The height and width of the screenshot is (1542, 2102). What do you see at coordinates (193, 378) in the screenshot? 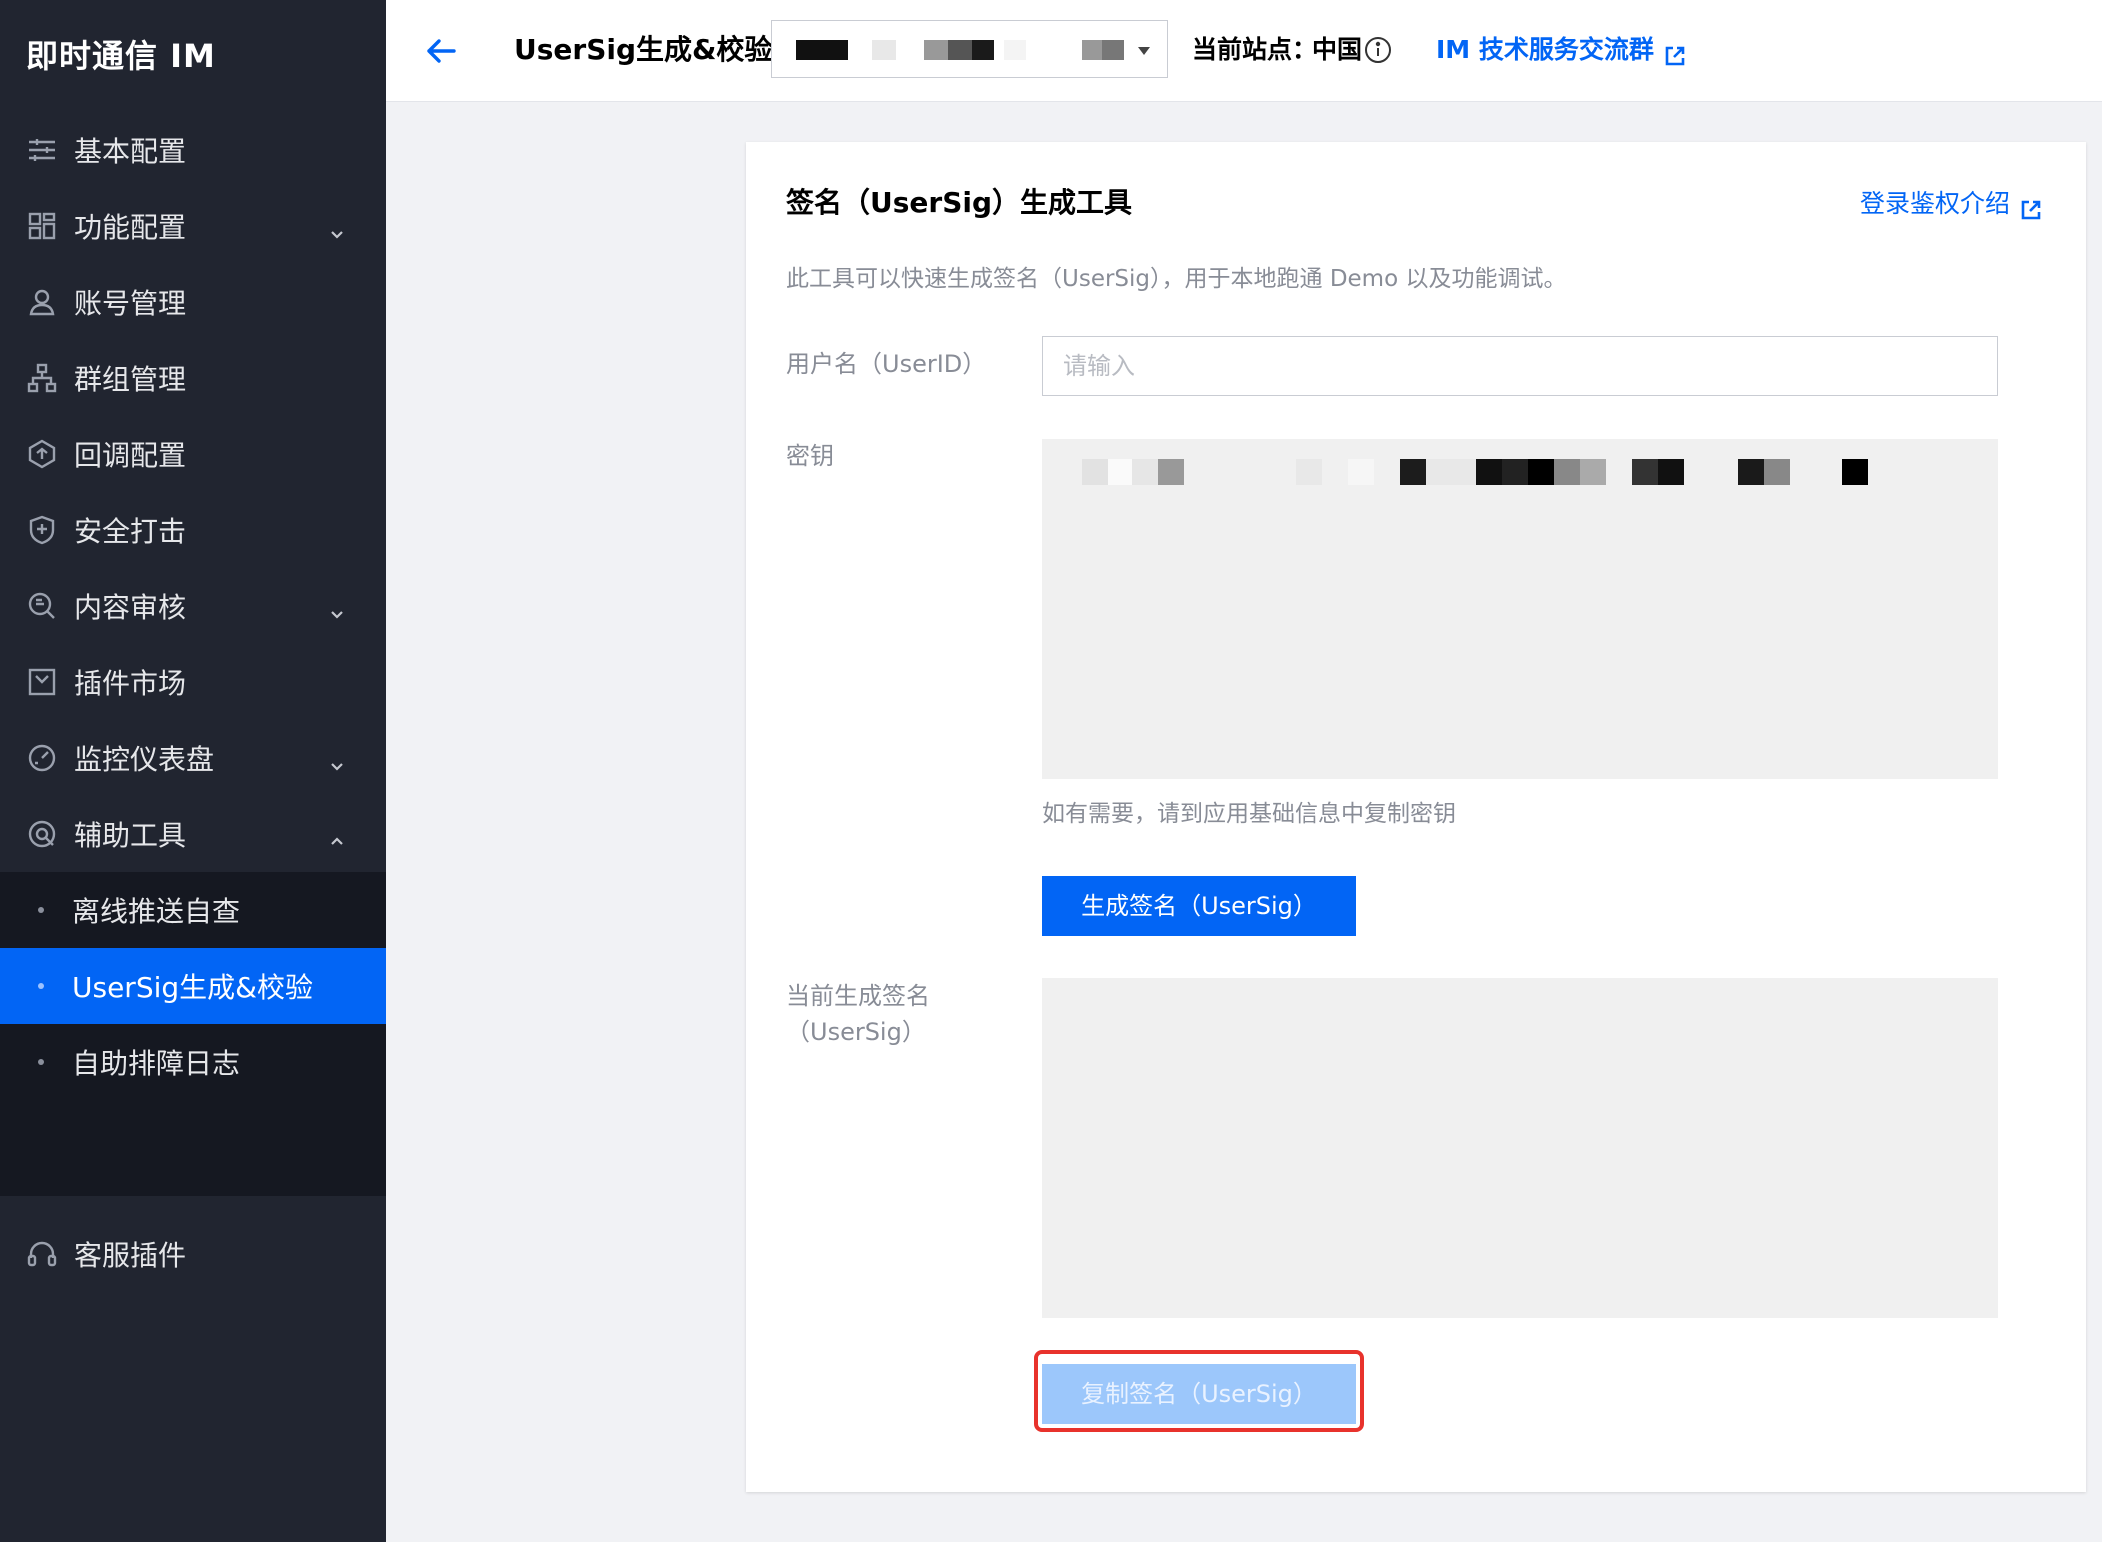
I see `sidebar-item-group: 群组管理` at bounding box center [193, 378].